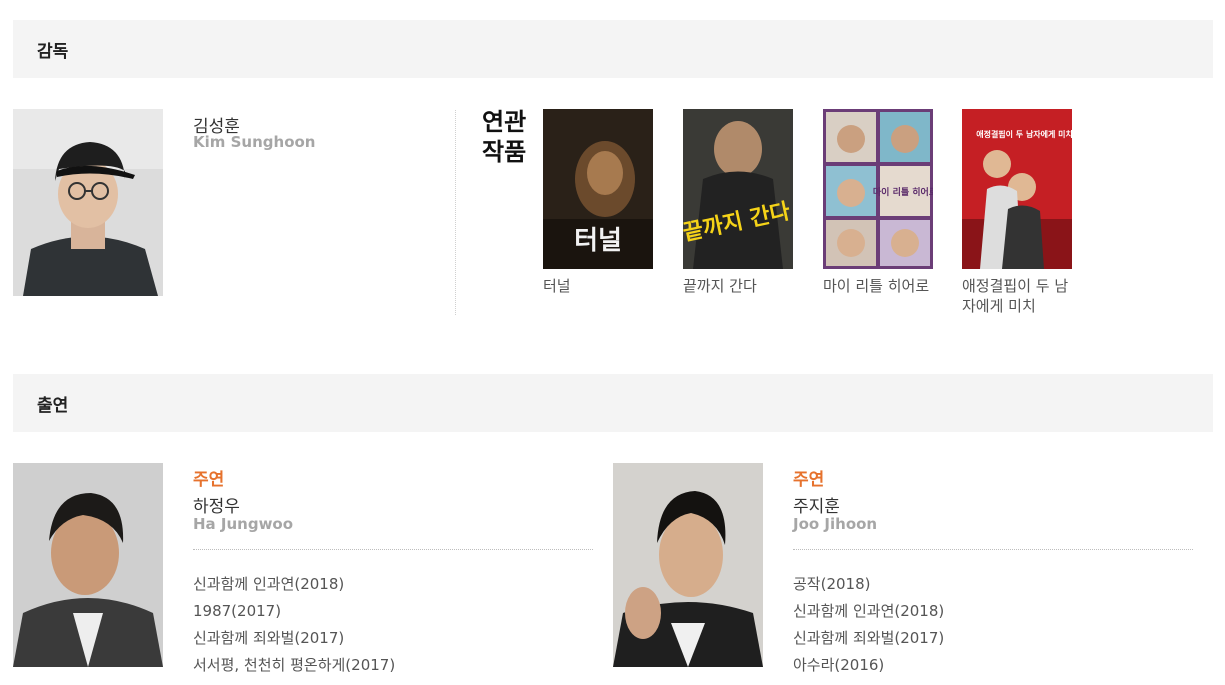 This screenshot has width=1225, height=685. I want to click on director-section-header: 감독, so click(613, 49).